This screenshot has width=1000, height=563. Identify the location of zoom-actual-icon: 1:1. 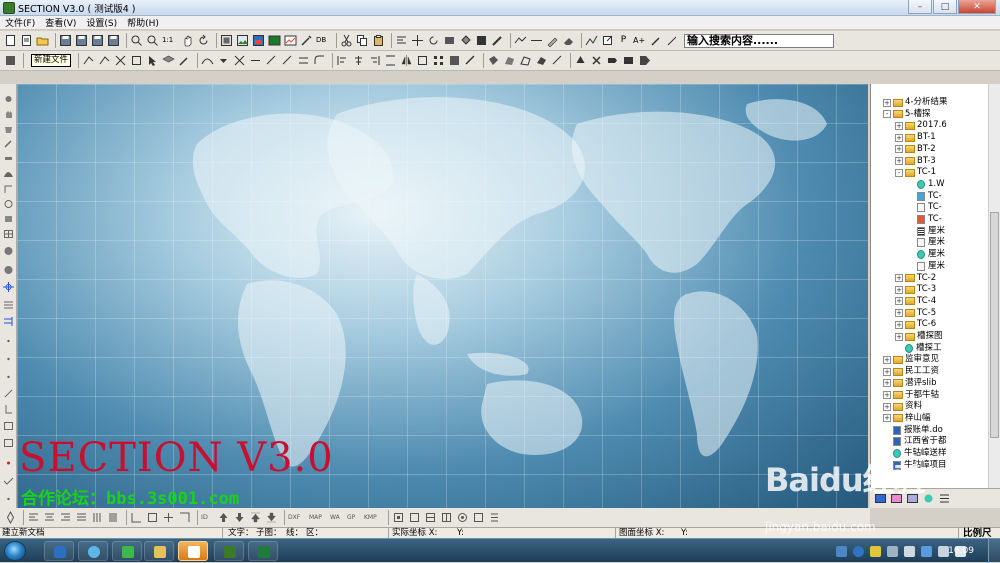
(170, 40).